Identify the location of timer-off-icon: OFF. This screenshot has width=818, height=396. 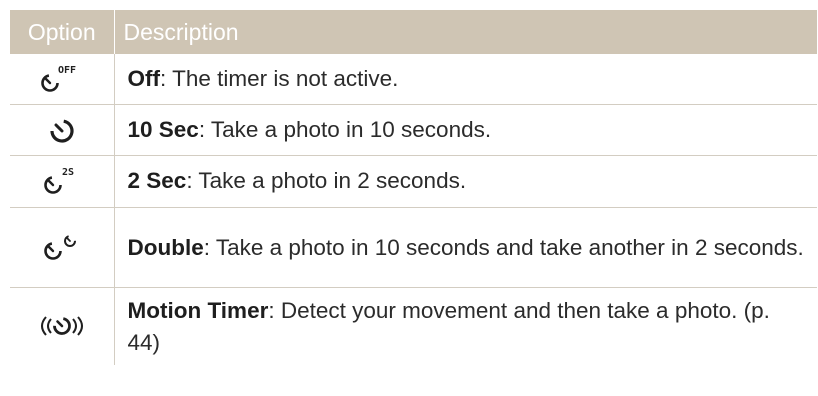
(58, 78).